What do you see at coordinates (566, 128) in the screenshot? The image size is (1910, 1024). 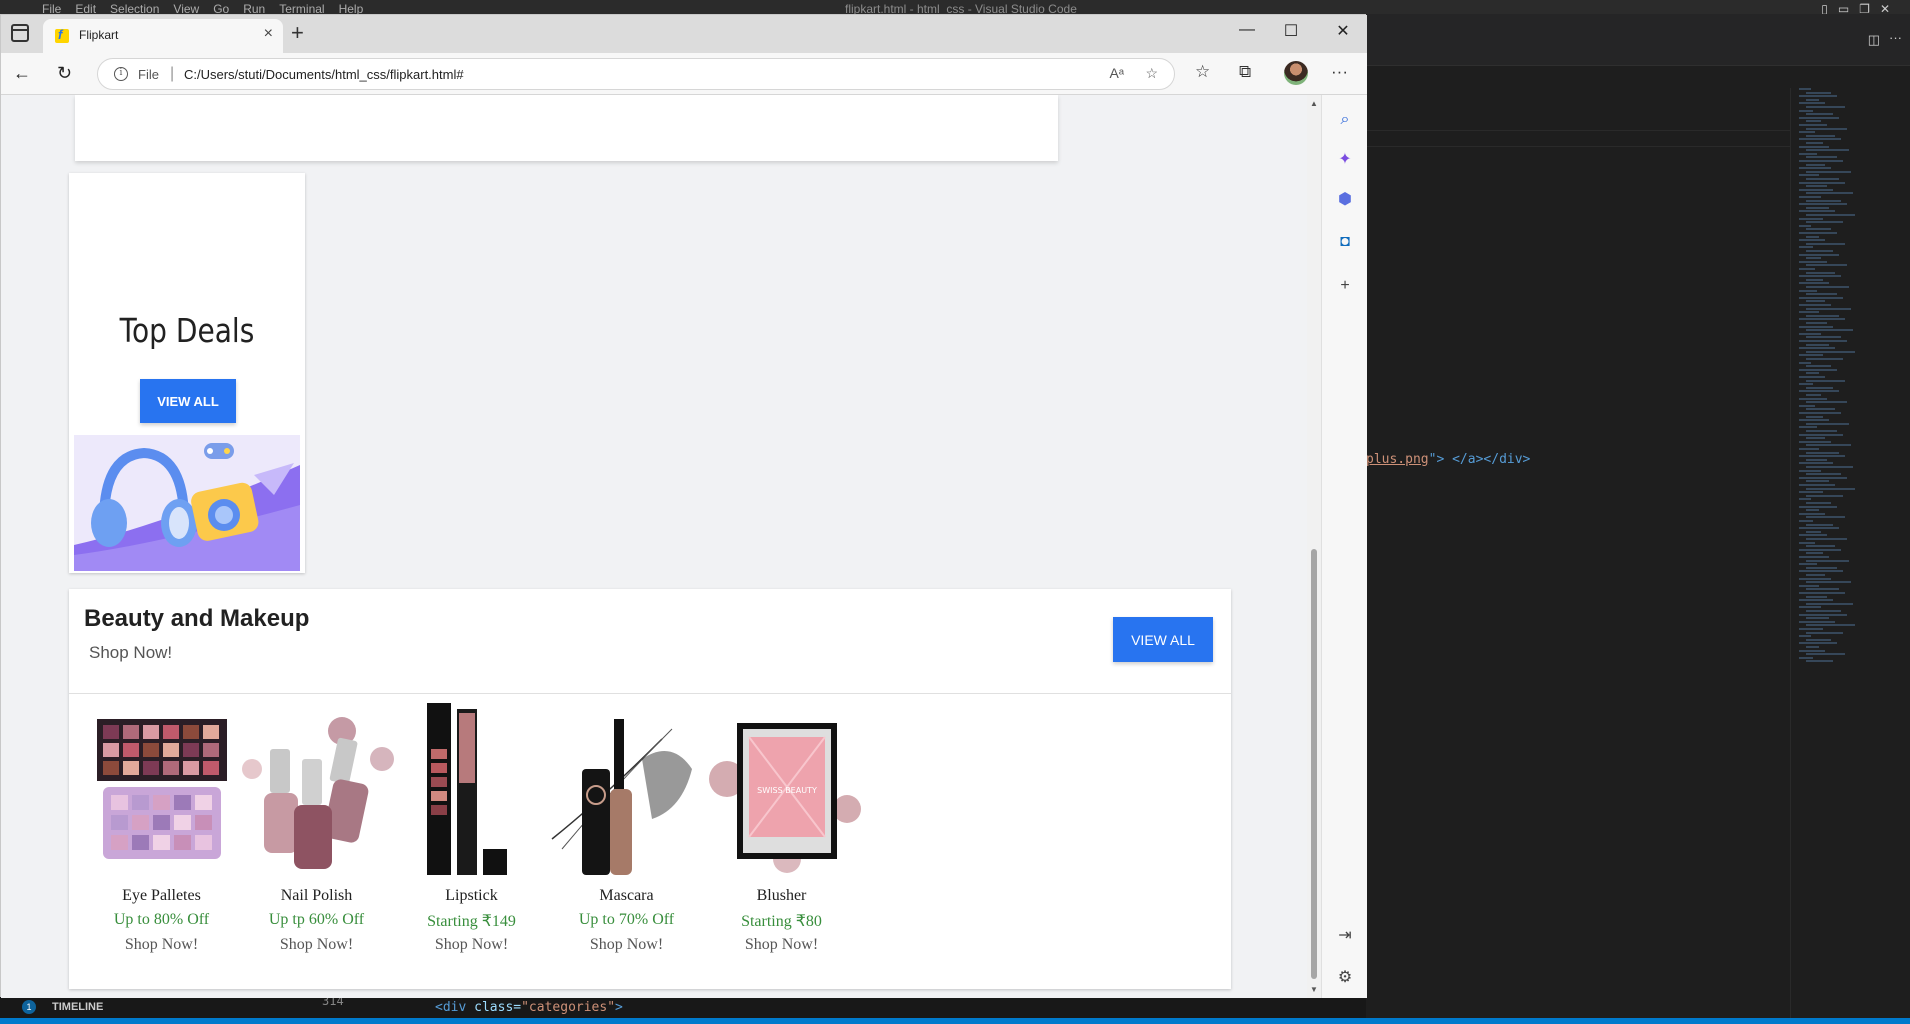 I see `top-card` at bounding box center [566, 128].